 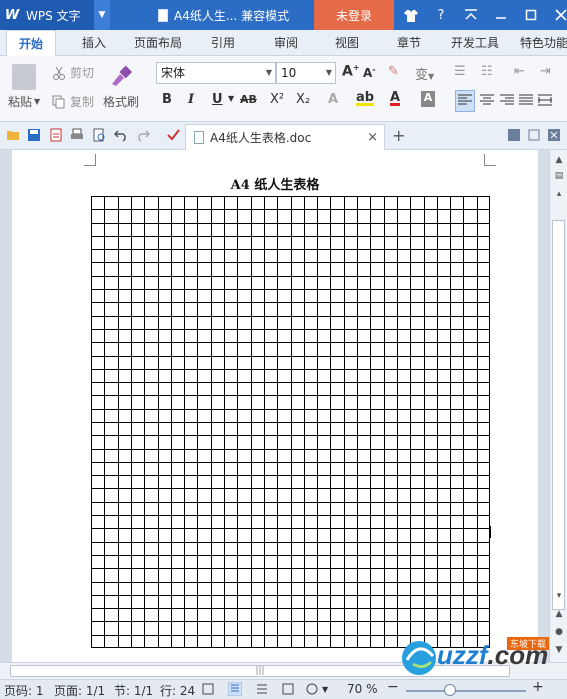 What do you see at coordinates (231, 98) in the screenshot?
I see `underline-dropdown-icon: ▼` at bounding box center [231, 98].